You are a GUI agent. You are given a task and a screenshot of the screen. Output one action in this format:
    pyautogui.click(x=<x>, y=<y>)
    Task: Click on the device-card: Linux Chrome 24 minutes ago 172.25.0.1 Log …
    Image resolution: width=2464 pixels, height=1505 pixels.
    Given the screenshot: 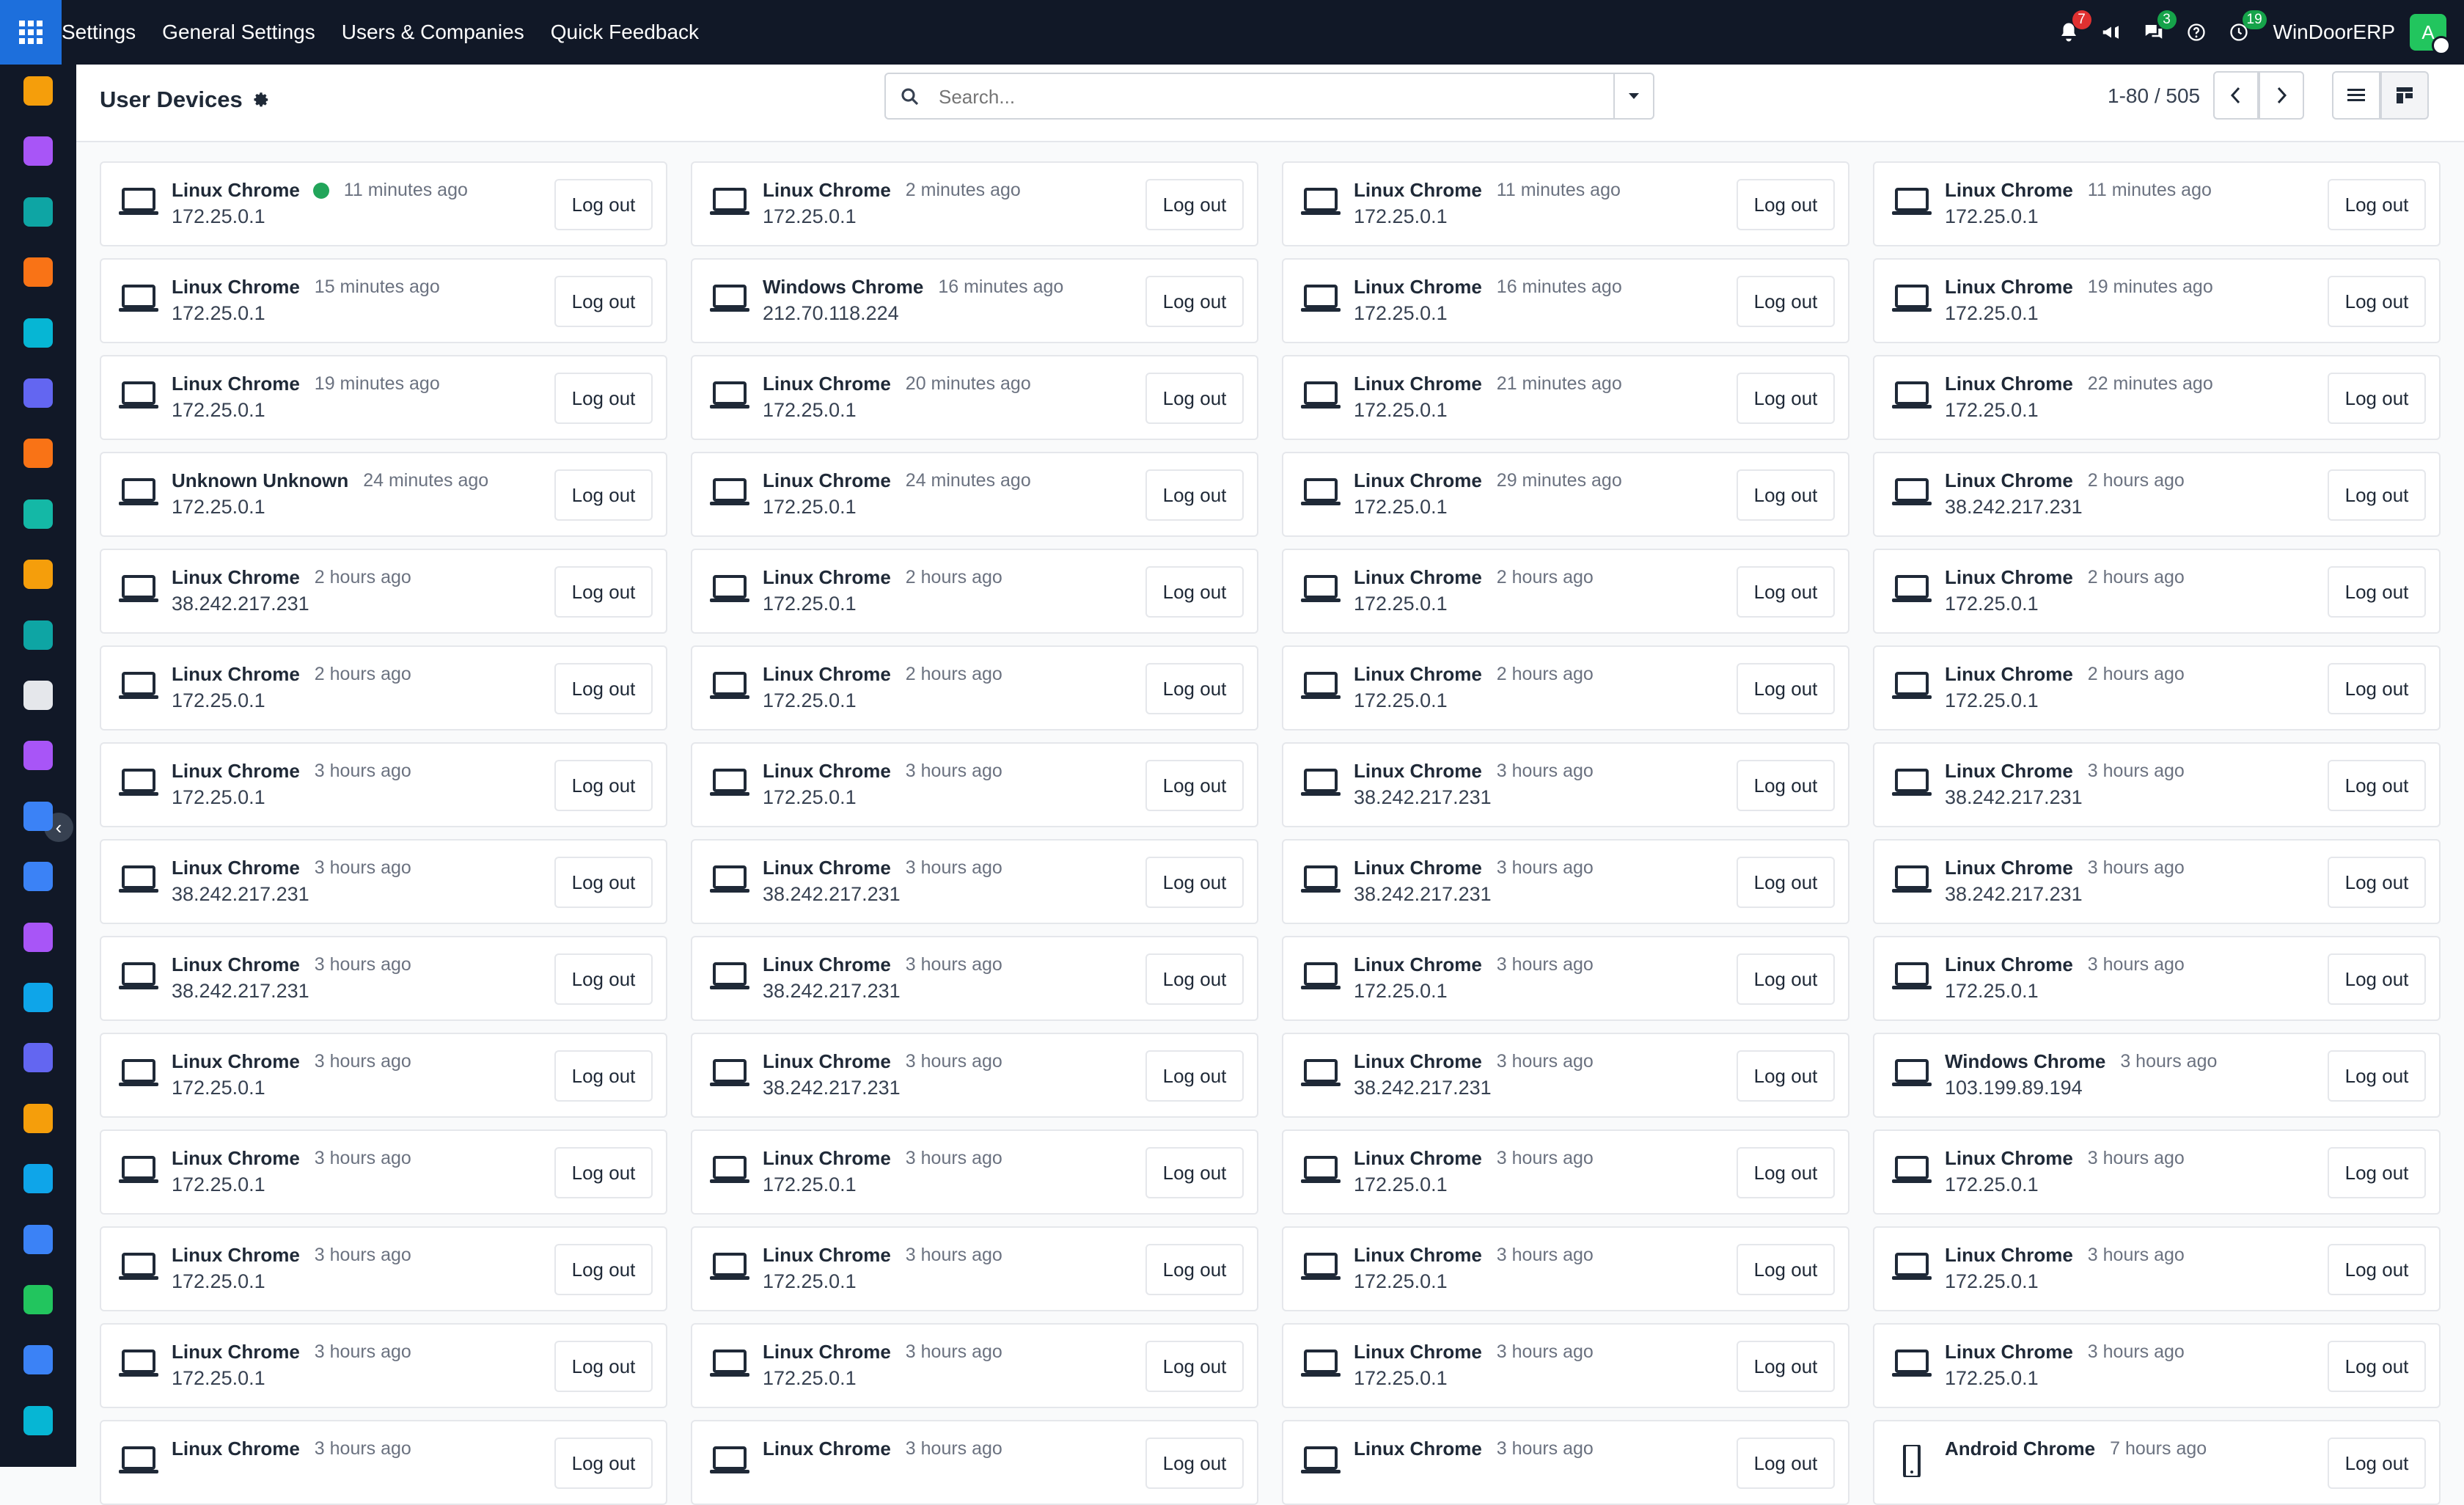 What is the action you would take?
    pyautogui.click(x=974, y=494)
    